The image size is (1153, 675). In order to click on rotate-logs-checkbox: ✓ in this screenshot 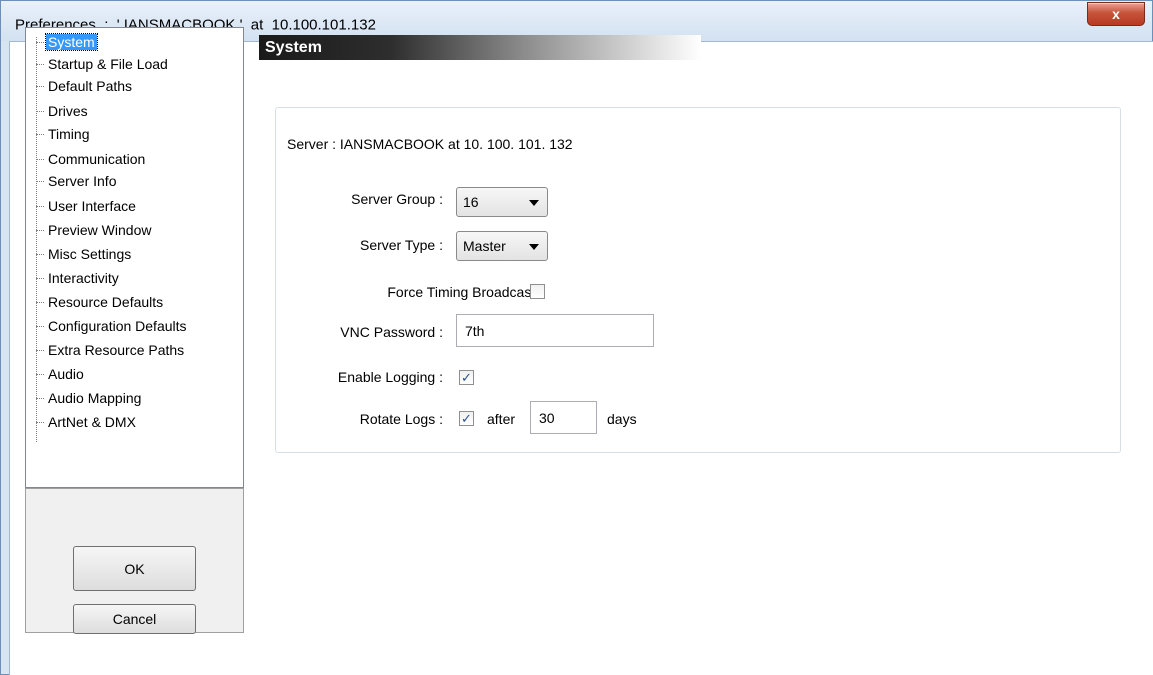, I will do `click(466, 418)`.